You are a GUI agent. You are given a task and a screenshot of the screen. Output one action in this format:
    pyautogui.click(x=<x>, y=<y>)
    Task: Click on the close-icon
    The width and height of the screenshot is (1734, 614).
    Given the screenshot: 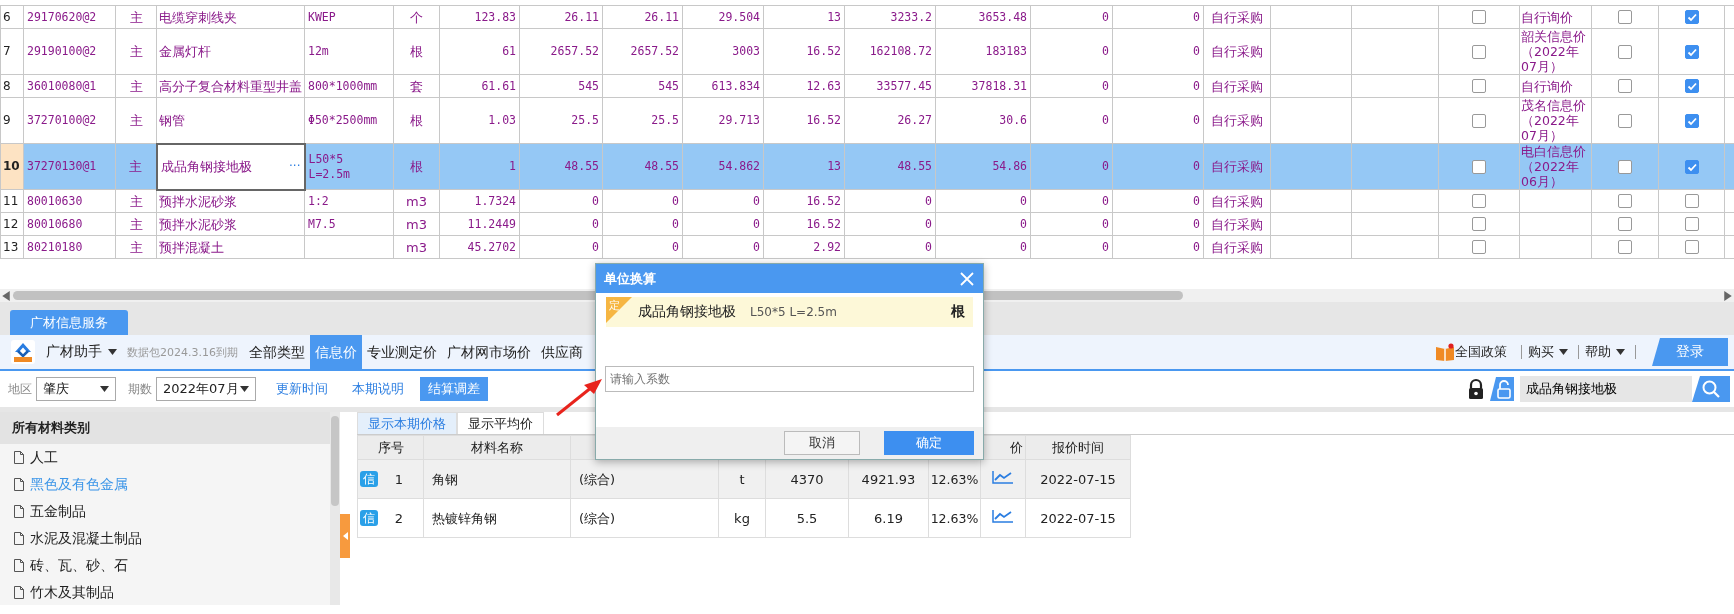 What is the action you would take?
    pyautogui.click(x=967, y=278)
    